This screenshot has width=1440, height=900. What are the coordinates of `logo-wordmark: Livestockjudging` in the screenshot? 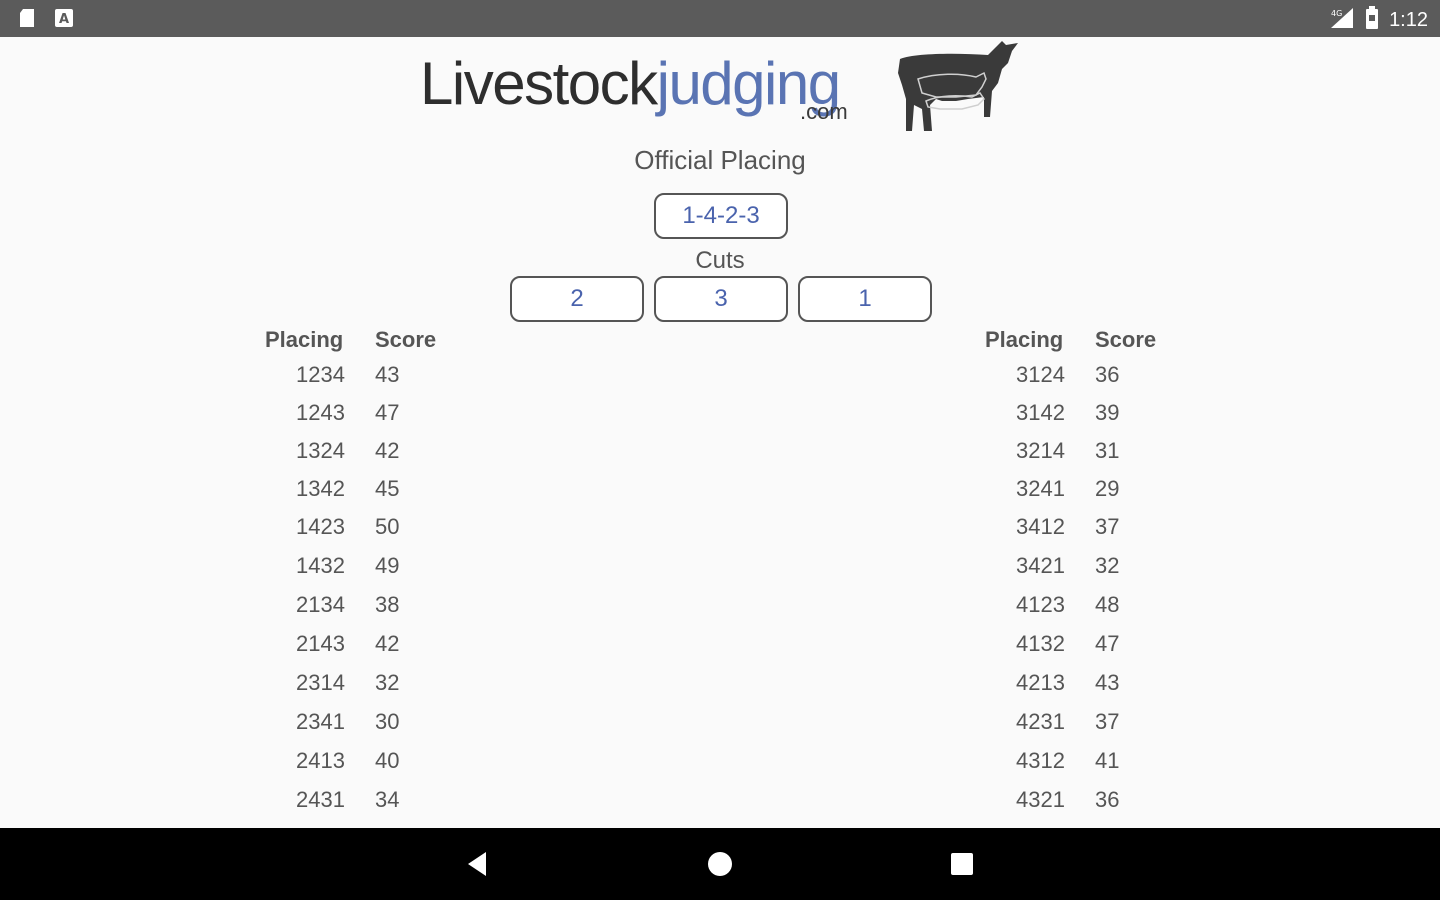 It's located at (630, 83).